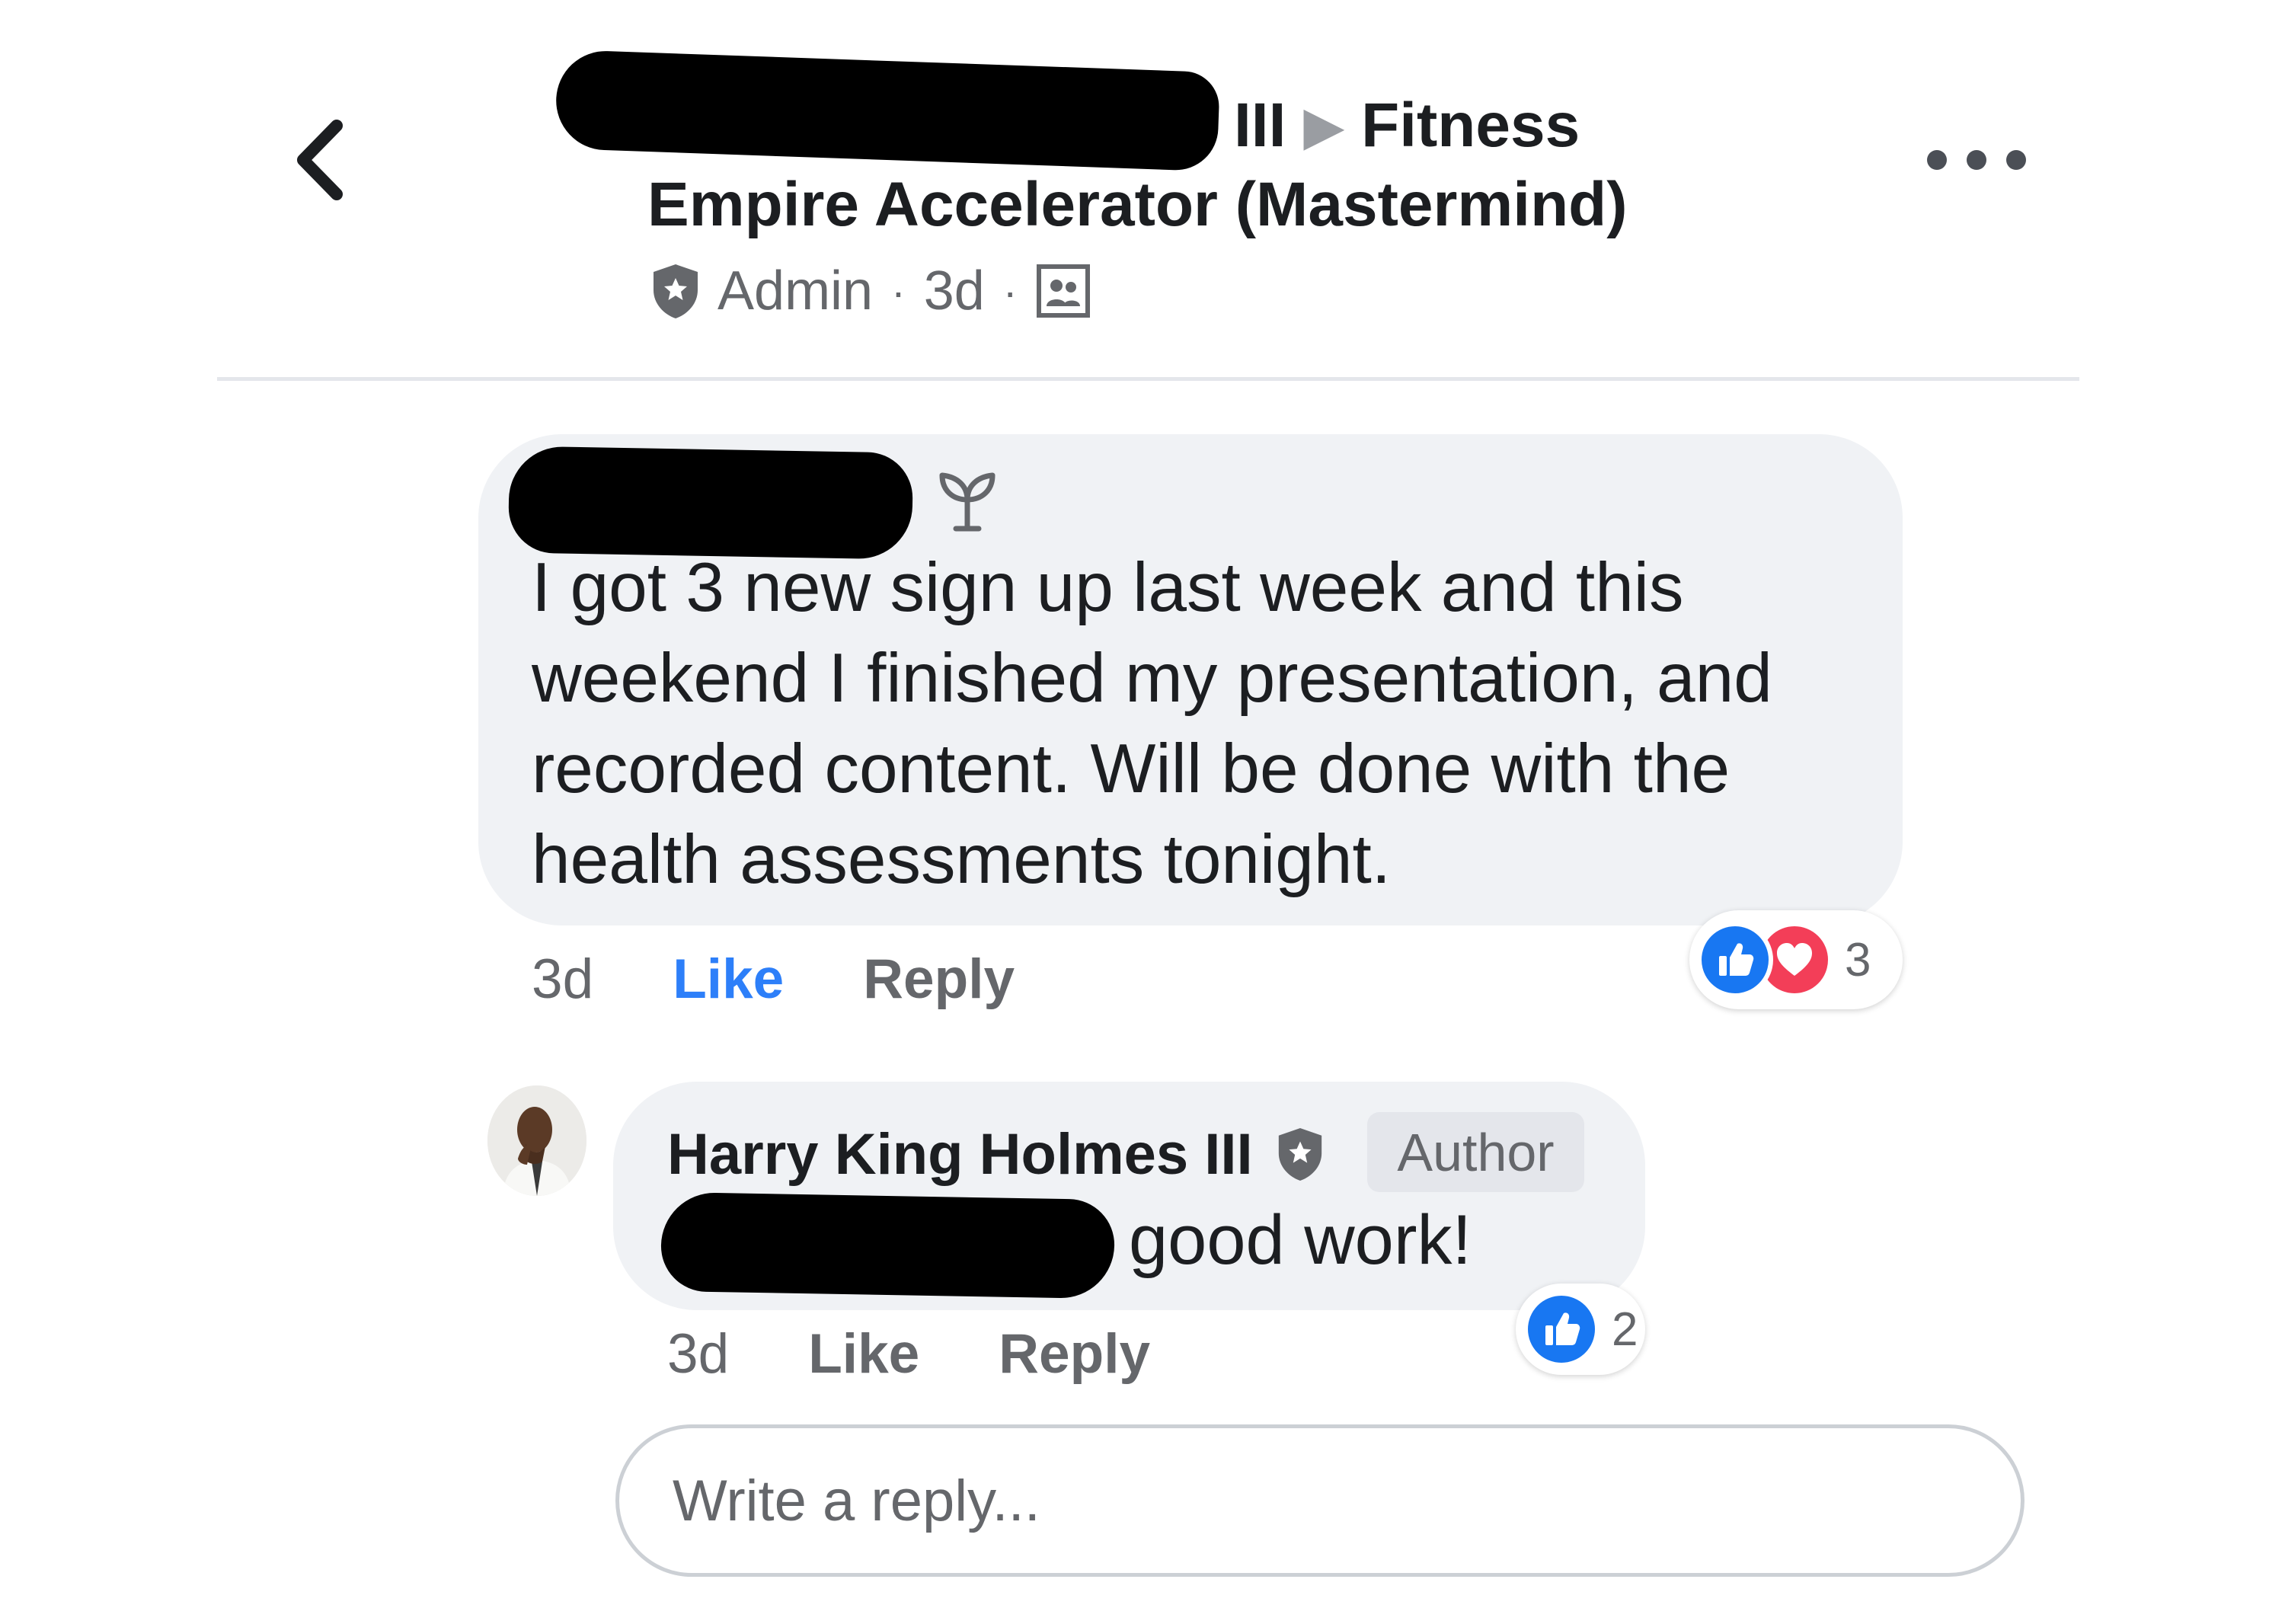 The image size is (2285, 1624). What do you see at coordinates (1470, 125) in the screenshot?
I see `group-name-line1: Fitness` at bounding box center [1470, 125].